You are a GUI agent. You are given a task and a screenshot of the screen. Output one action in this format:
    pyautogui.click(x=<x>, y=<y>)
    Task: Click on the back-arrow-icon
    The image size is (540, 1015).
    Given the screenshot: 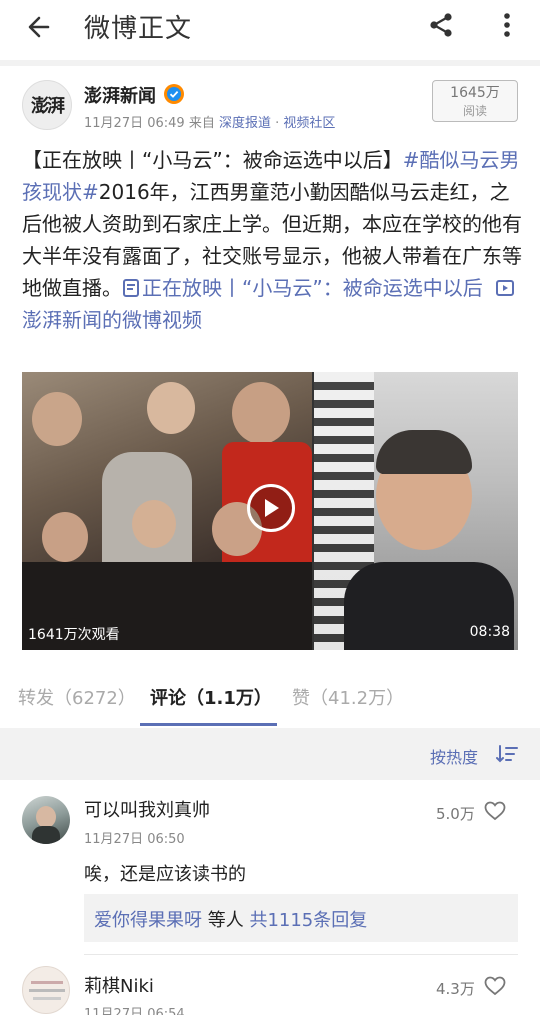 What is the action you would take?
    pyautogui.click(x=39, y=27)
    